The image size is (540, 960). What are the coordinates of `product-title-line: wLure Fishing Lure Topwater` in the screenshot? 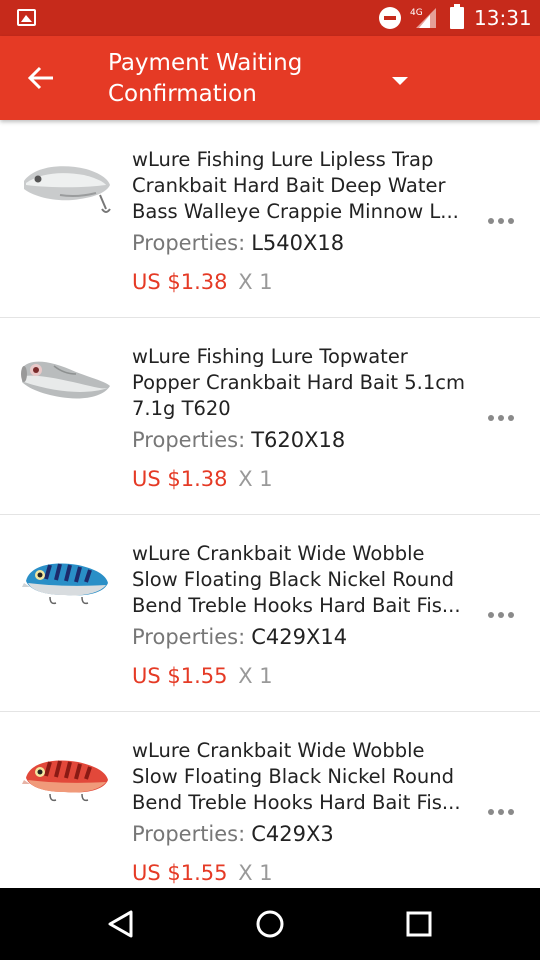 It's located at (270, 356).